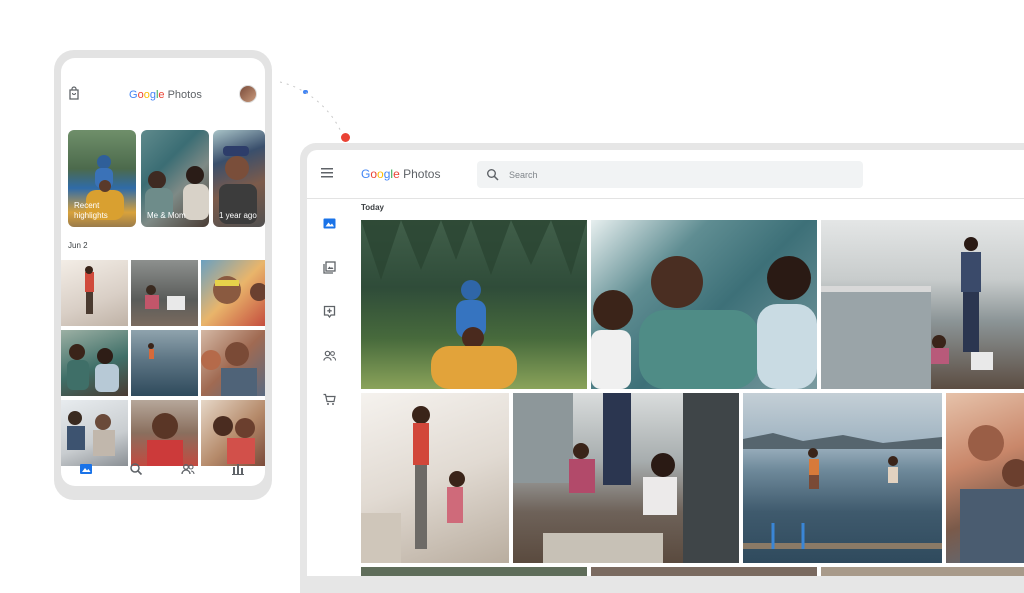  Describe the element at coordinates (679, 174) in the screenshot. I see `search-input` at that location.